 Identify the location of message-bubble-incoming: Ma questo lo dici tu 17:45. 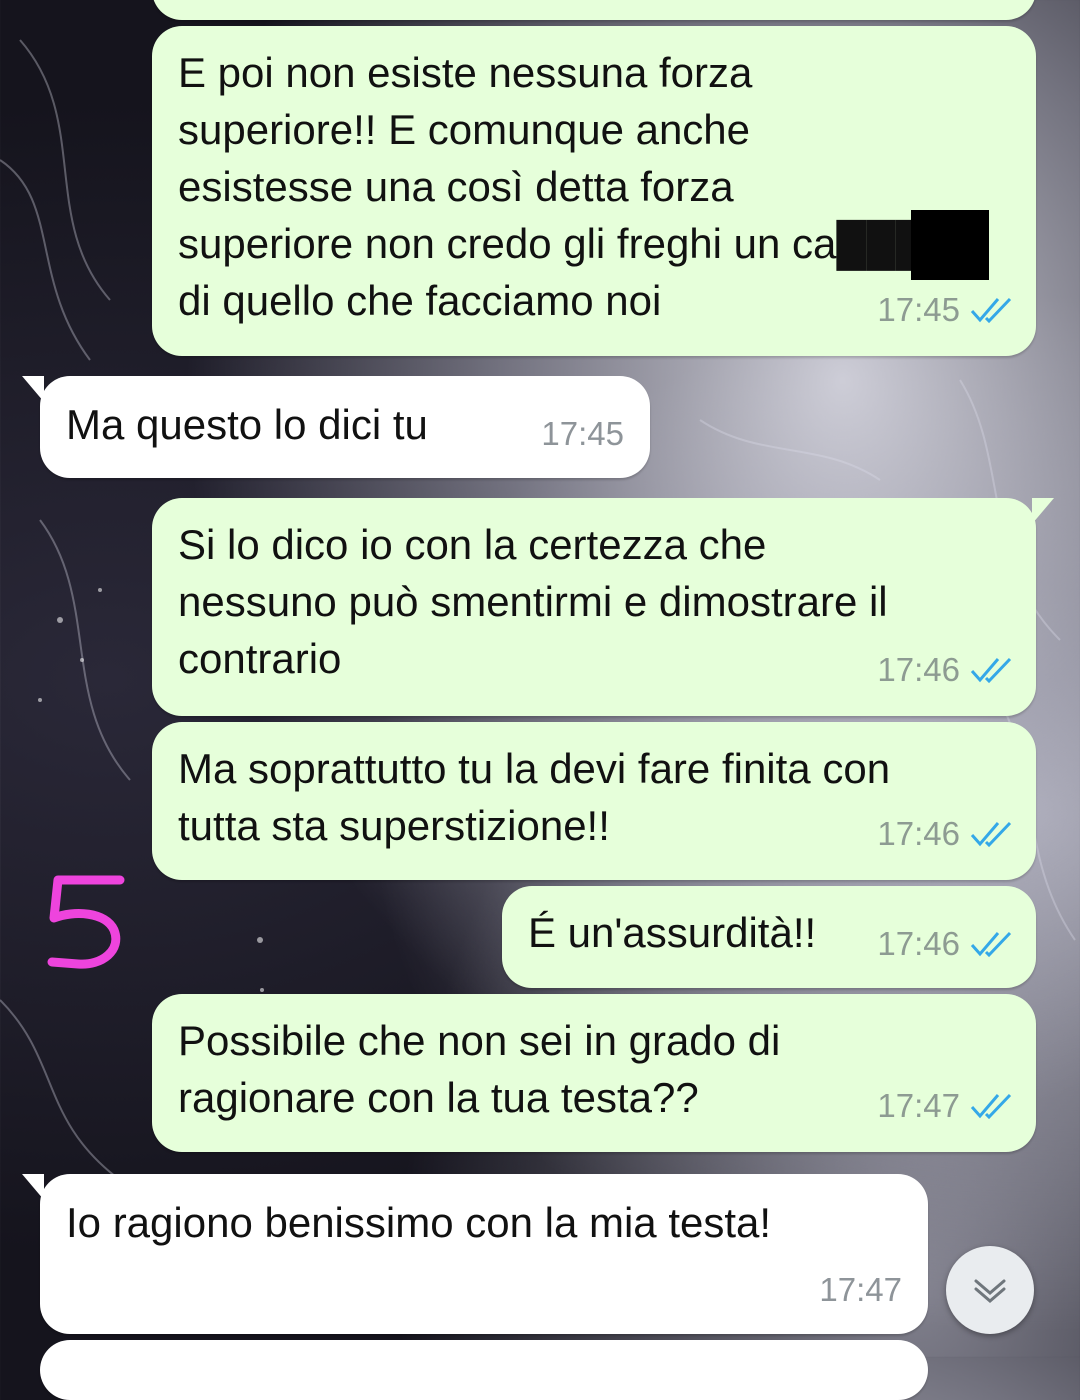
(336, 427).